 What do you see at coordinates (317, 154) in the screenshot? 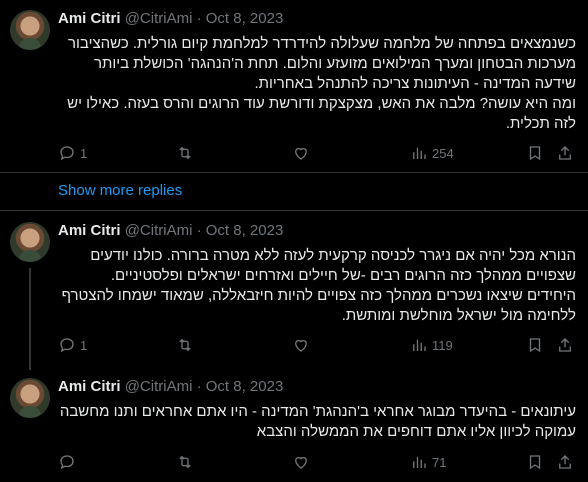
I see `tweet-actions: 1 254` at bounding box center [317, 154].